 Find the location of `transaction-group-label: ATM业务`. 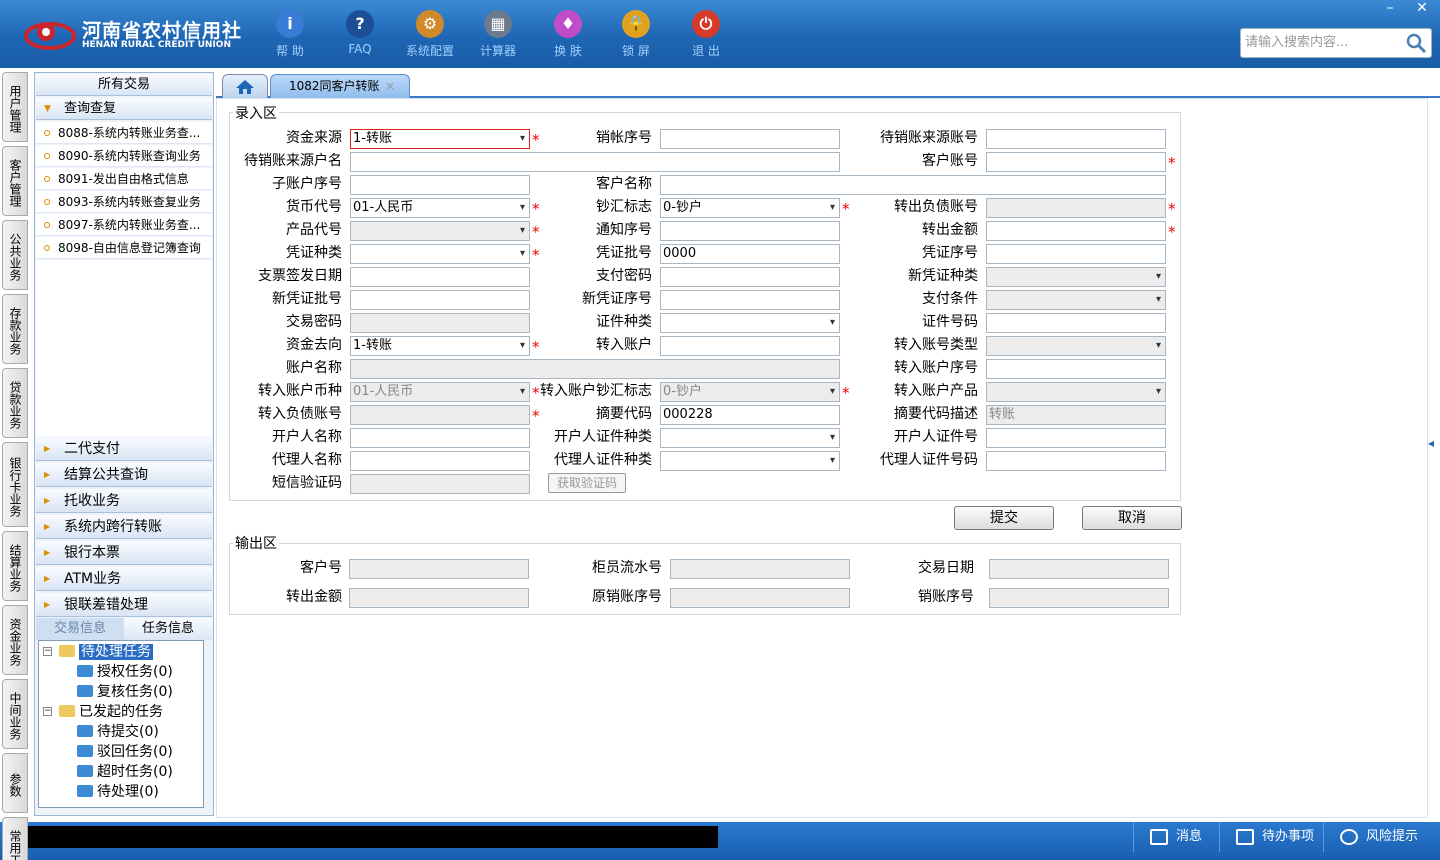

transaction-group-label: ATM业务 is located at coordinates (93, 579).